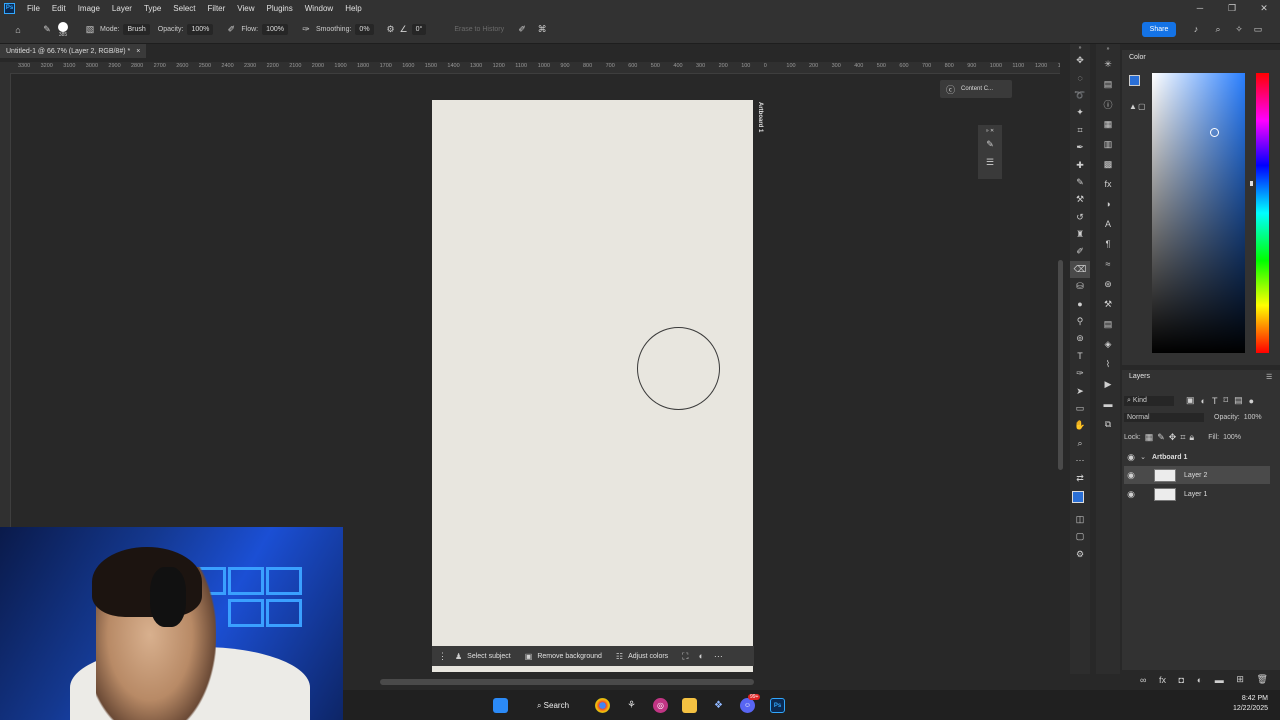 This screenshot has height=720, width=1280. I want to click on discover-icon: ✧, so click(1239, 29).